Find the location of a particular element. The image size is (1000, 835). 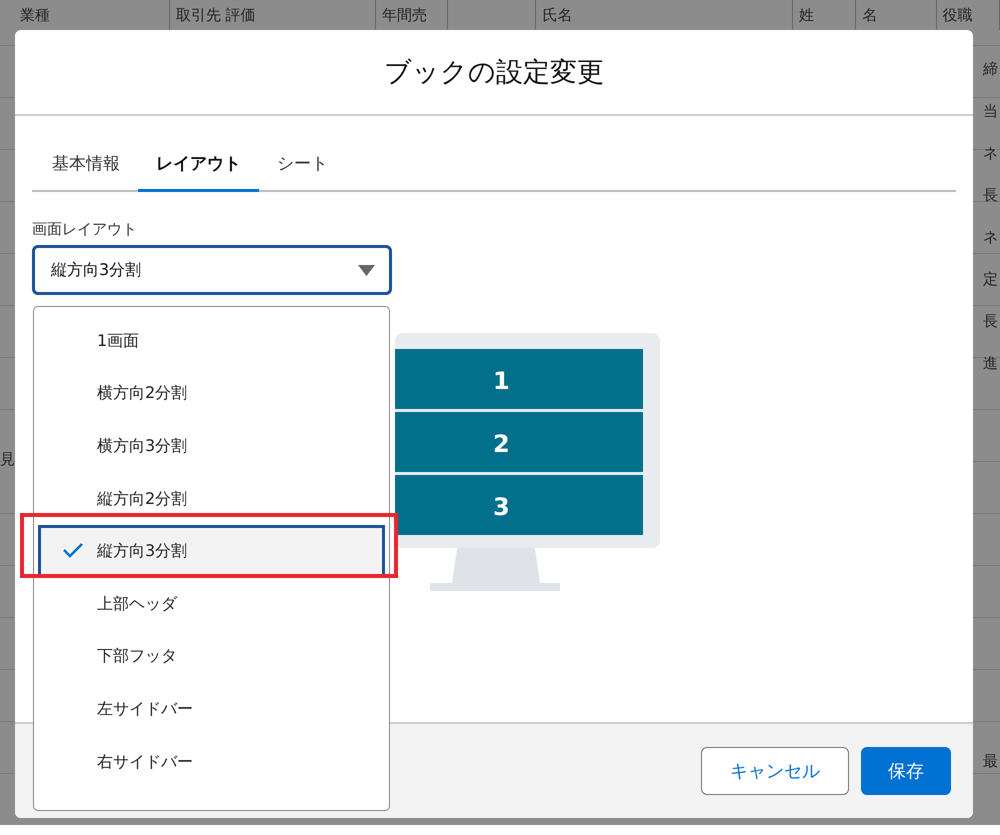

table-cell: 見 is located at coordinates (8, 459).